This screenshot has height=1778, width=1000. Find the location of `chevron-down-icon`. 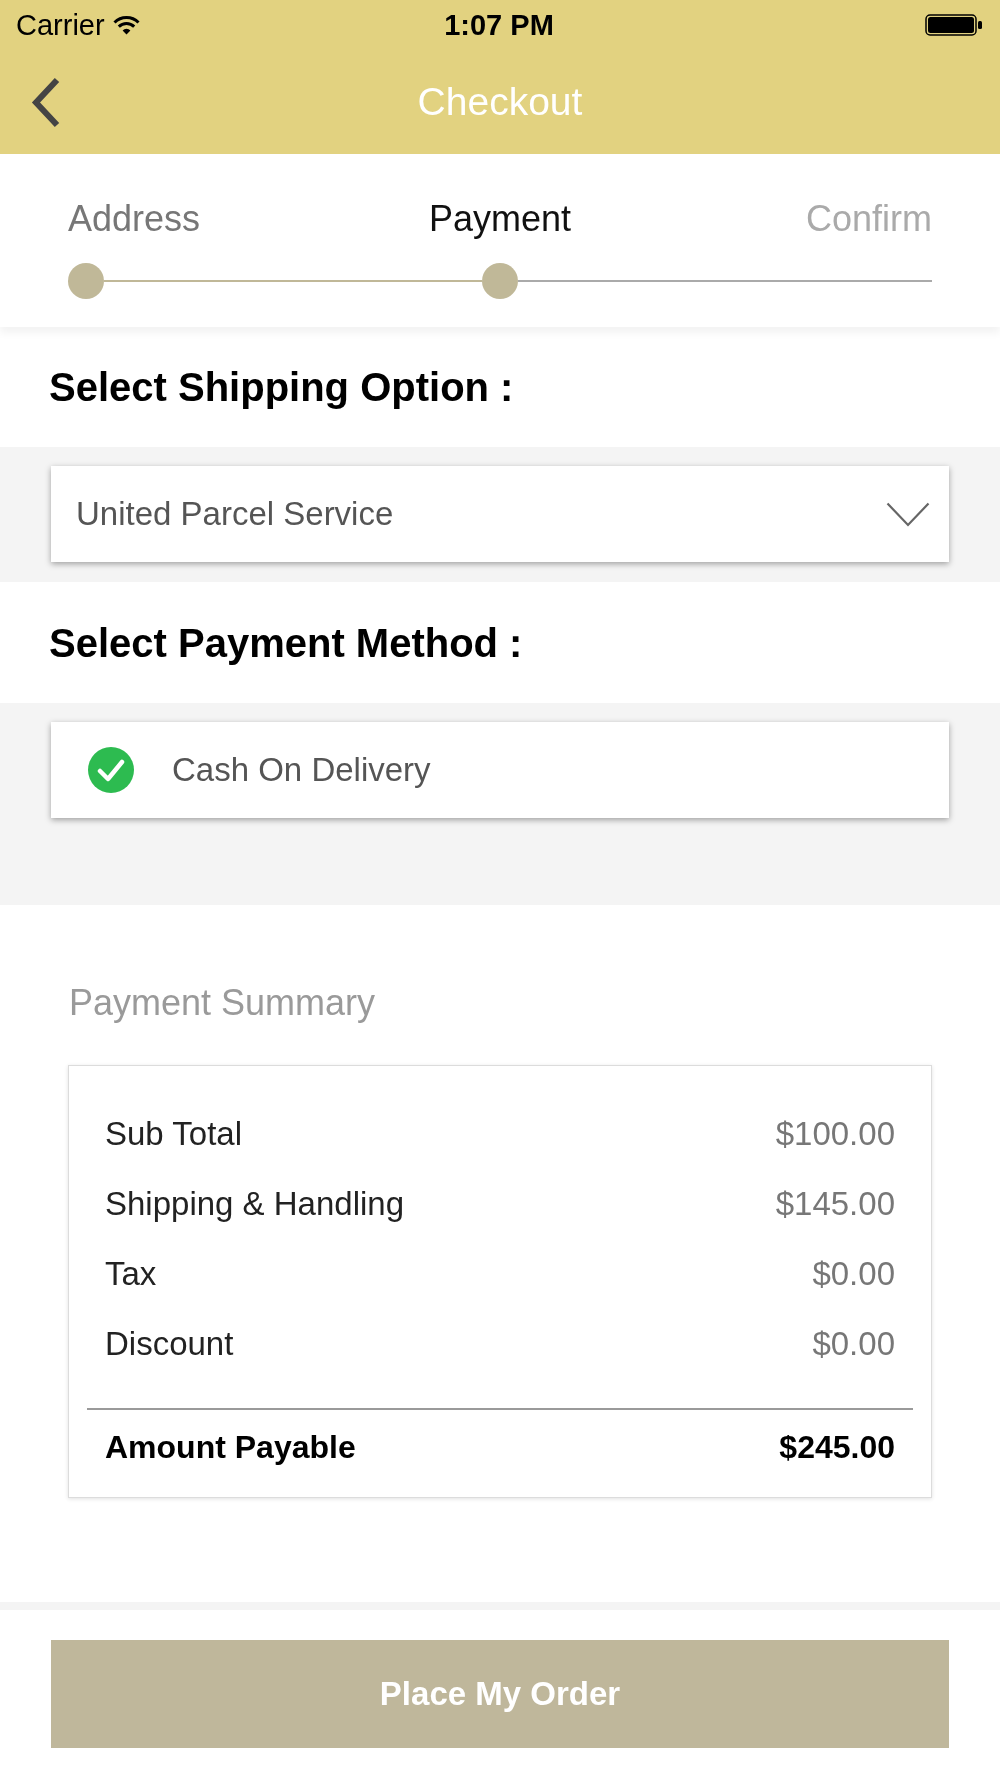

chevron-down-icon is located at coordinates (908, 514).